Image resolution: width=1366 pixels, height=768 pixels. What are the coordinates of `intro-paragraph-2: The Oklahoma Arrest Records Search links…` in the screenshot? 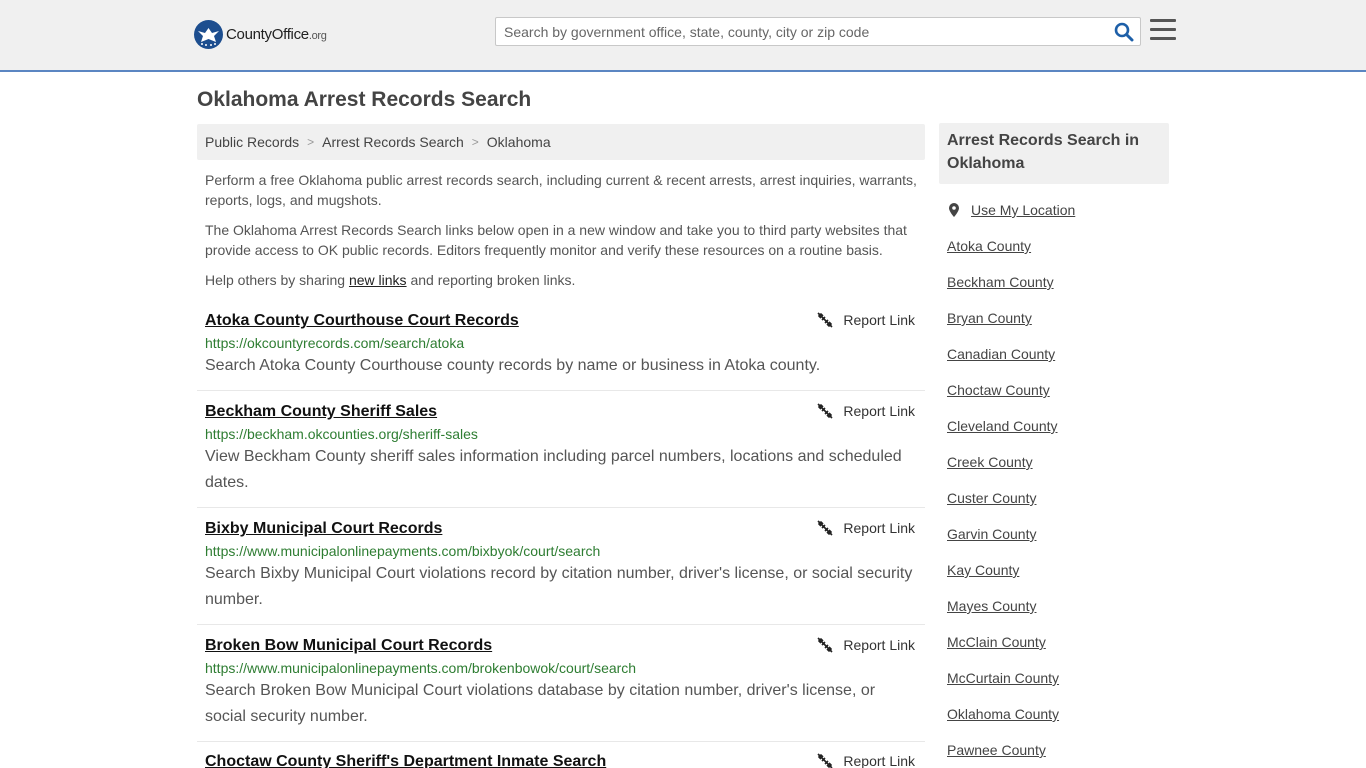 It's located at (556, 240).